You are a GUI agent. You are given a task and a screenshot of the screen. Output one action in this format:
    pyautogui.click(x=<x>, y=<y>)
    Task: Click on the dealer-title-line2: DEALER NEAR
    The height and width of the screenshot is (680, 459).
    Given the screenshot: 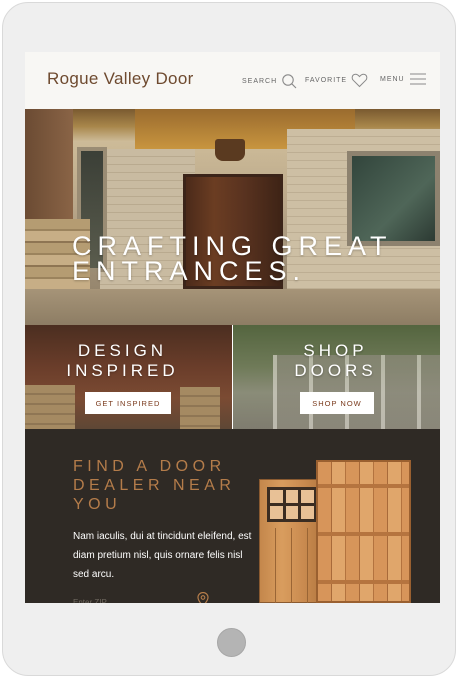 What is the action you would take?
    pyautogui.click(x=154, y=485)
    